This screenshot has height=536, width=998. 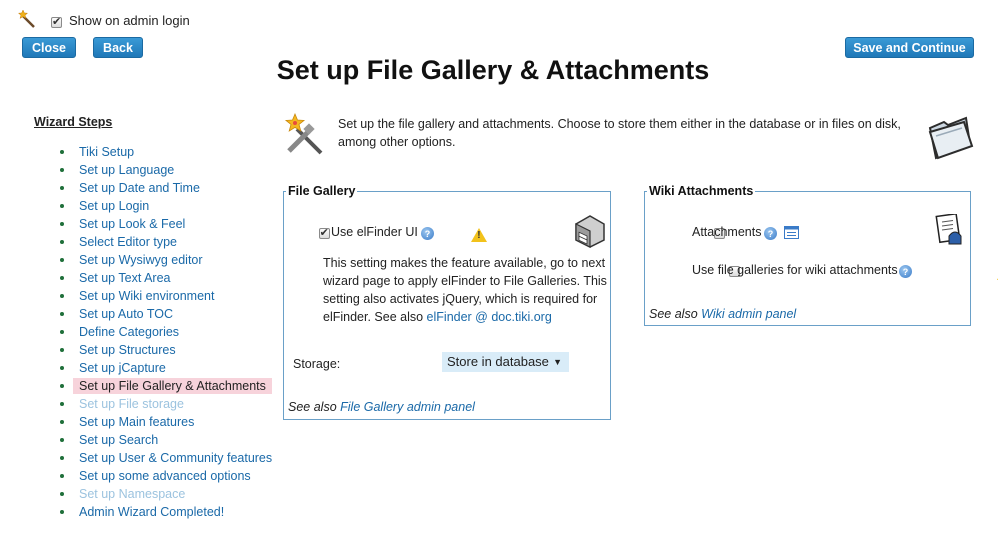 What do you see at coordinates (172, 386) in the screenshot?
I see `wizard-step-label: Set up File Gallery & Attachments` at bounding box center [172, 386].